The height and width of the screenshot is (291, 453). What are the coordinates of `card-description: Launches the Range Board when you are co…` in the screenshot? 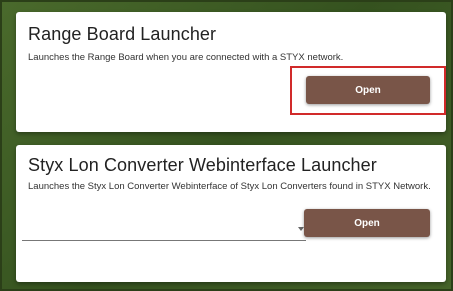 It's located at (186, 57).